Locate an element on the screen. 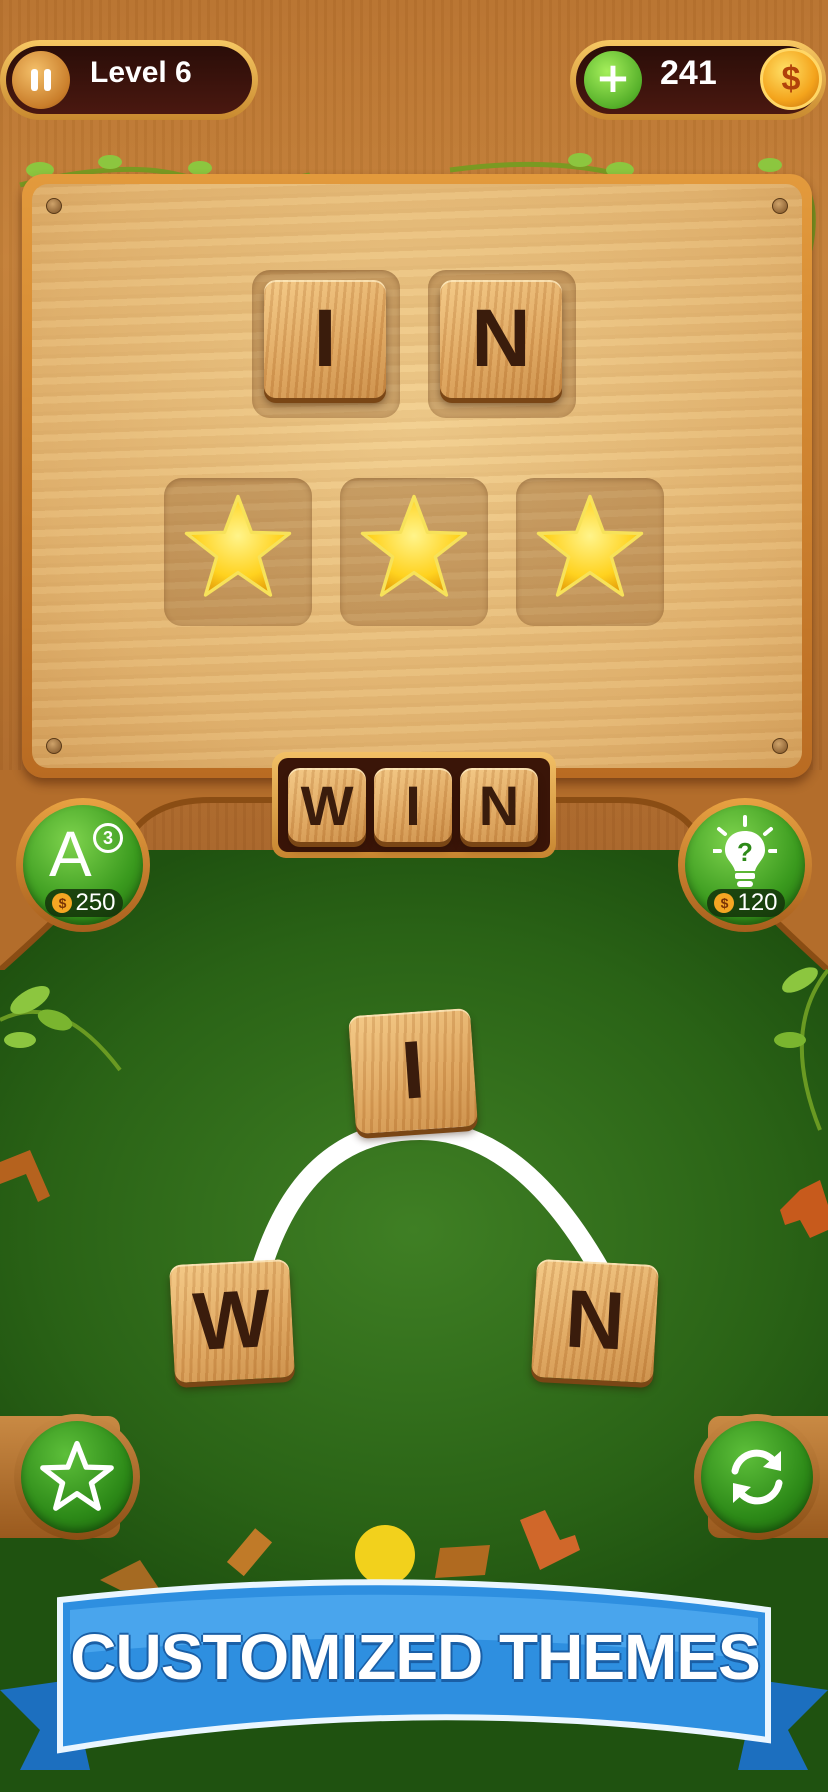 This screenshot has height=1792, width=828. shuffle-button is located at coordinates (757, 1477).